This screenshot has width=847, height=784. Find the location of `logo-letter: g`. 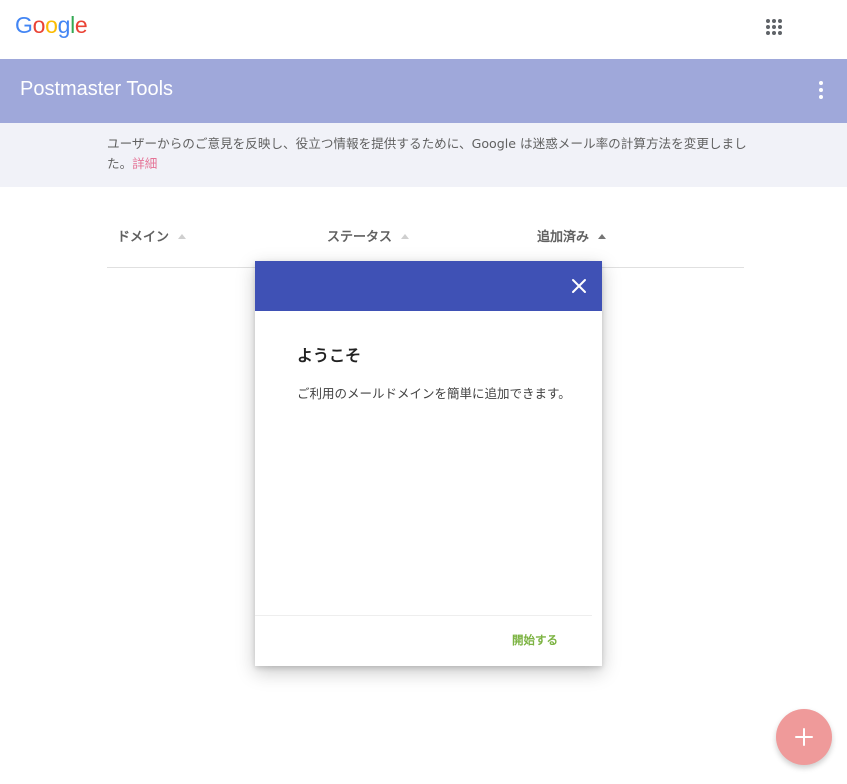

logo-letter: g is located at coordinates (64, 25).